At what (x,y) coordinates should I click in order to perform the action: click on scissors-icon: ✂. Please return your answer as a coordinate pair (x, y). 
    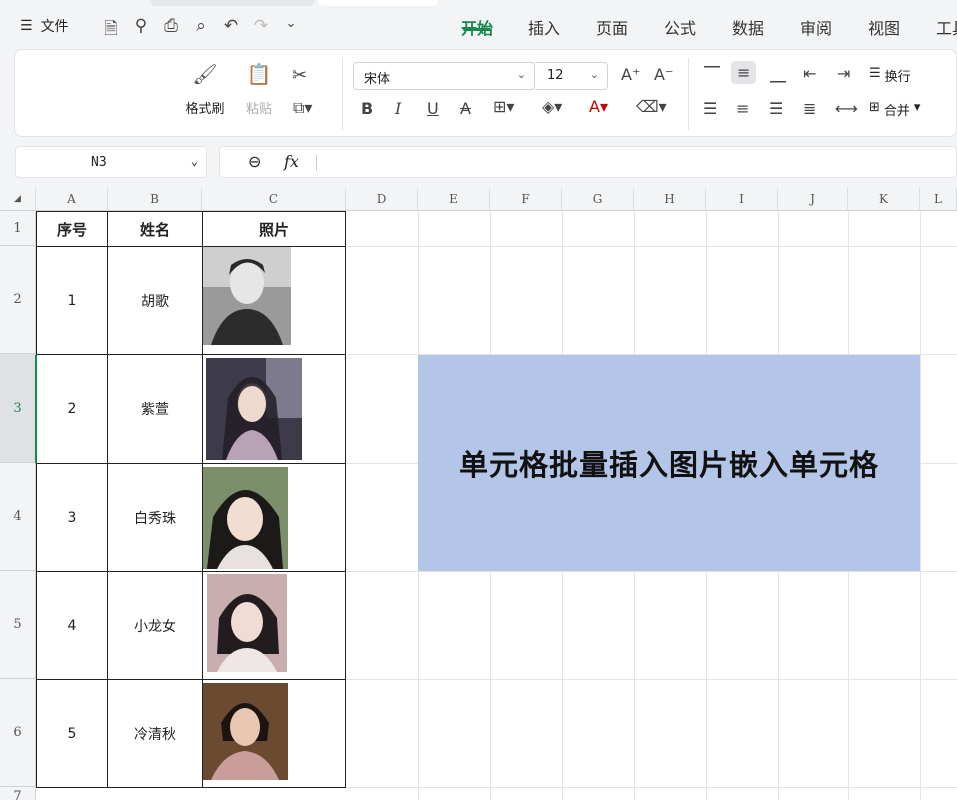
    Looking at the image, I should click on (299, 75).